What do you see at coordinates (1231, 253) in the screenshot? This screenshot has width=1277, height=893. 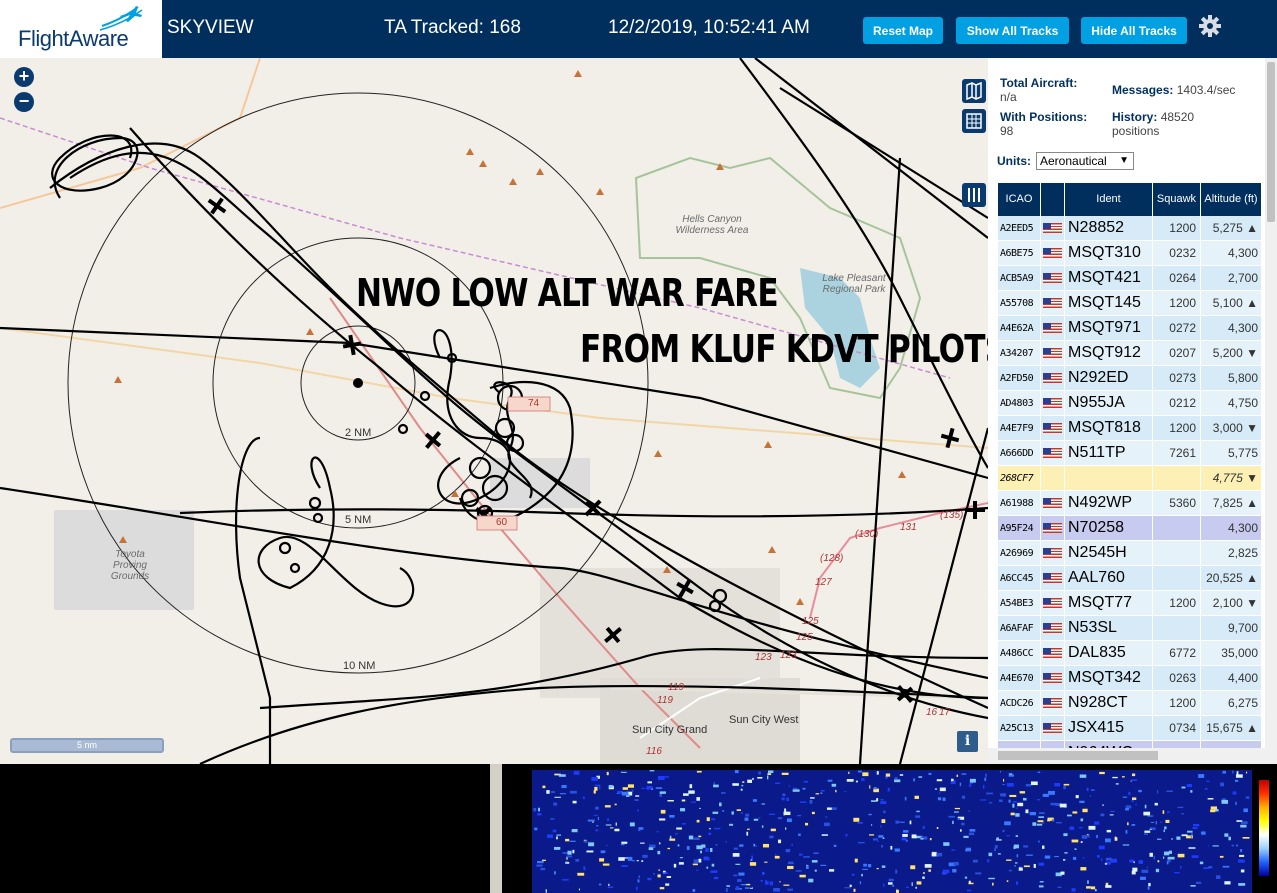 I see `altitude-cell: 4,300` at bounding box center [1231, 253].